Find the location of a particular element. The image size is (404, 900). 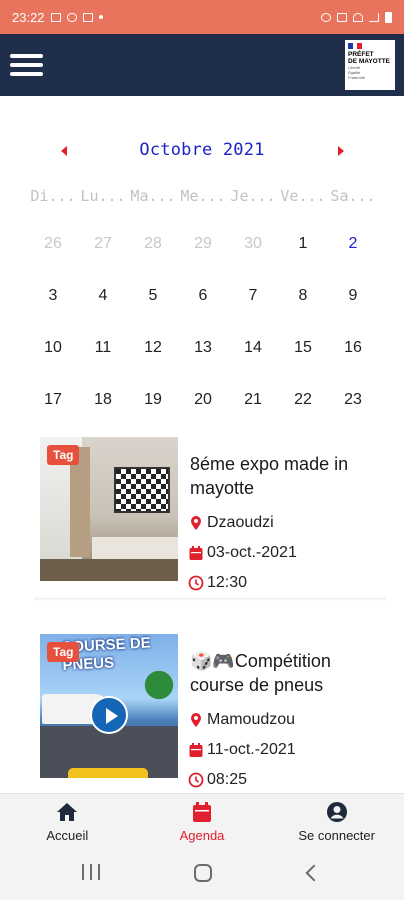

mute-icon is located at coordinates (342, 17).